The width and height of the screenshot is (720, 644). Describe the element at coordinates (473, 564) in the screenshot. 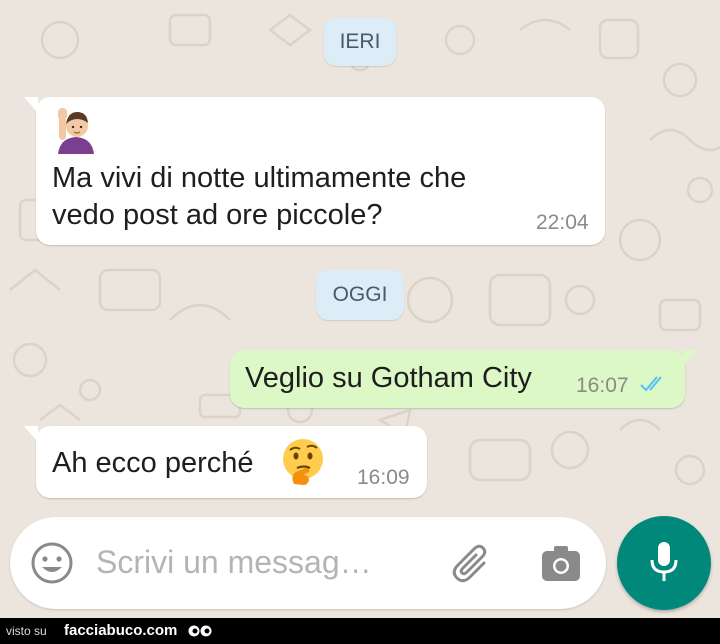

I see `paperclip-icon` at that location.